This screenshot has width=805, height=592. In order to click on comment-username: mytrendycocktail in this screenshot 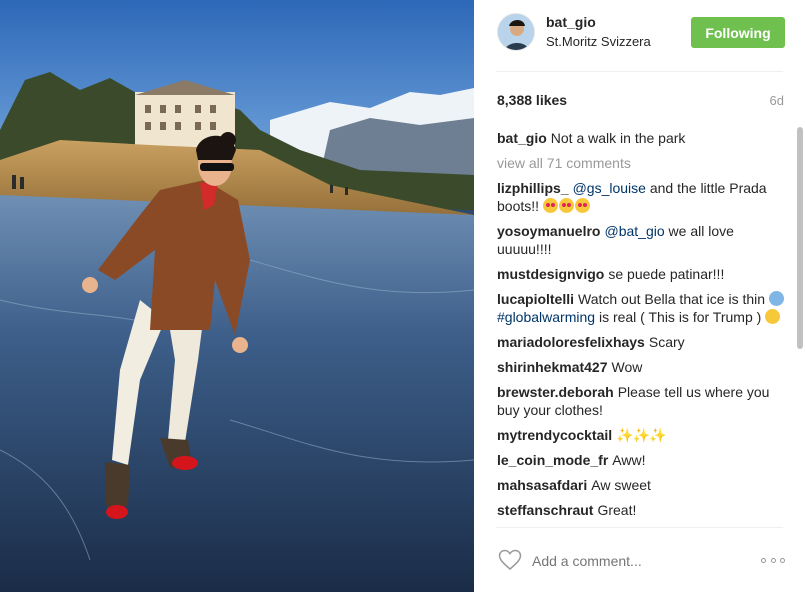, I will do `click(554, 435)`.